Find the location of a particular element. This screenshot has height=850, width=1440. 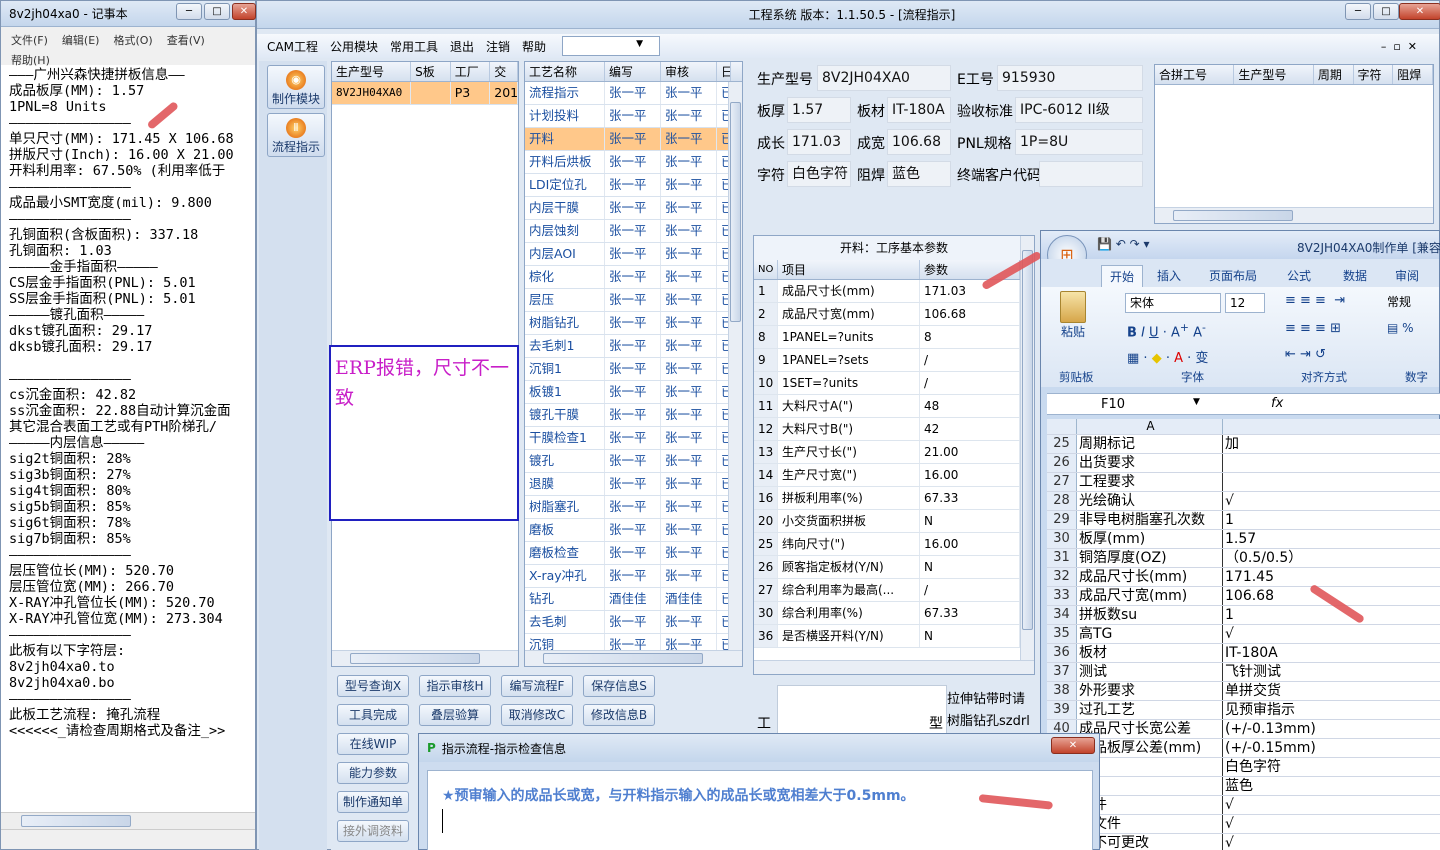

sheet-row: 文件√ is located at coordinates (1243, 805).